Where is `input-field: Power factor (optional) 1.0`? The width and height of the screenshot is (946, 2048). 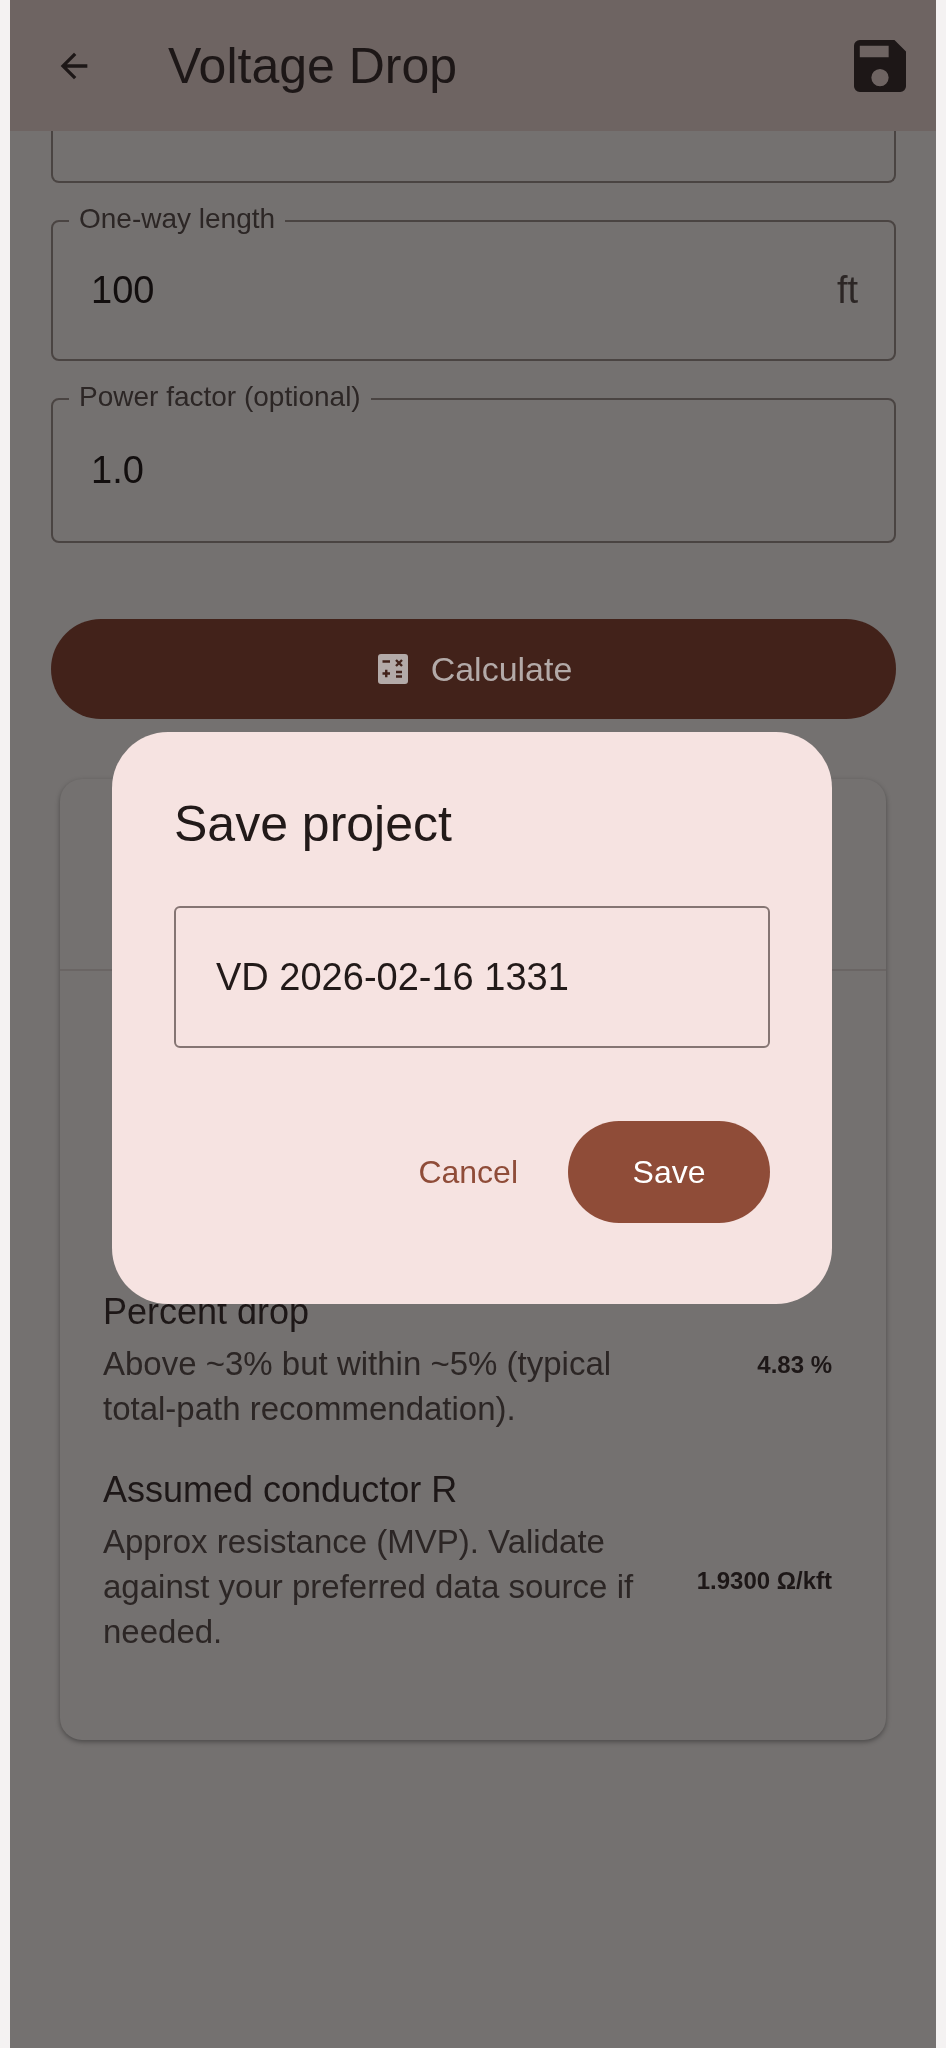
input-field: Power factor (optional) 1.0 is located at coordinates (473, 461).